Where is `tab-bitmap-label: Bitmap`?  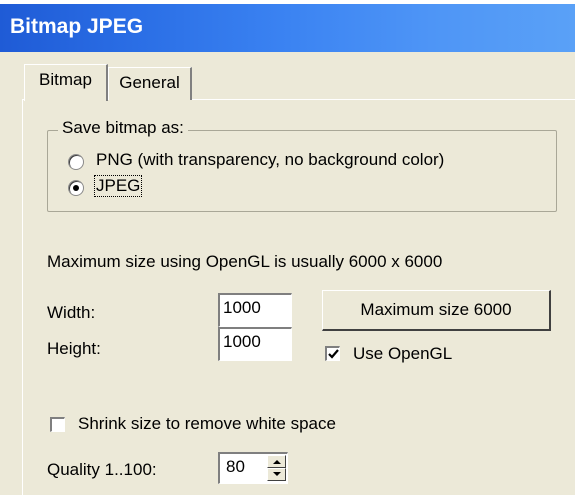 tab-bitmap-label: Bitmap is located at coordinates (65, 79).